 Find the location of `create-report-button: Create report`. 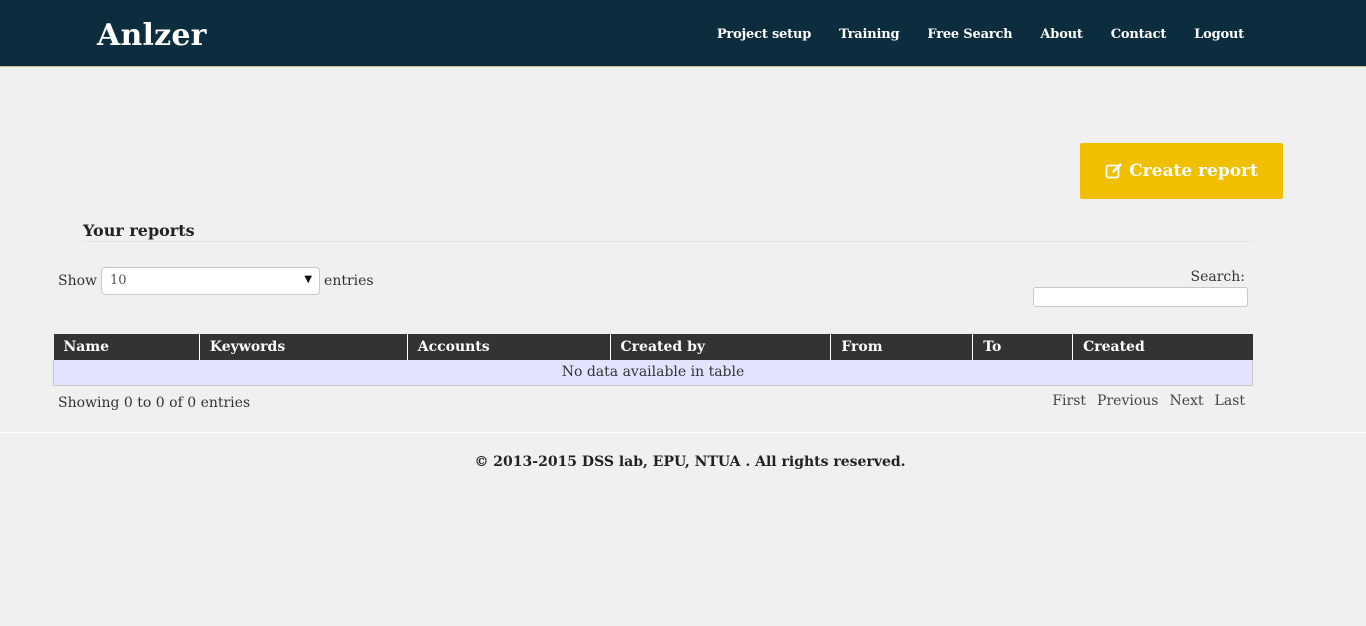

create-report-button: Create report is located at coordinates (1181, 171).